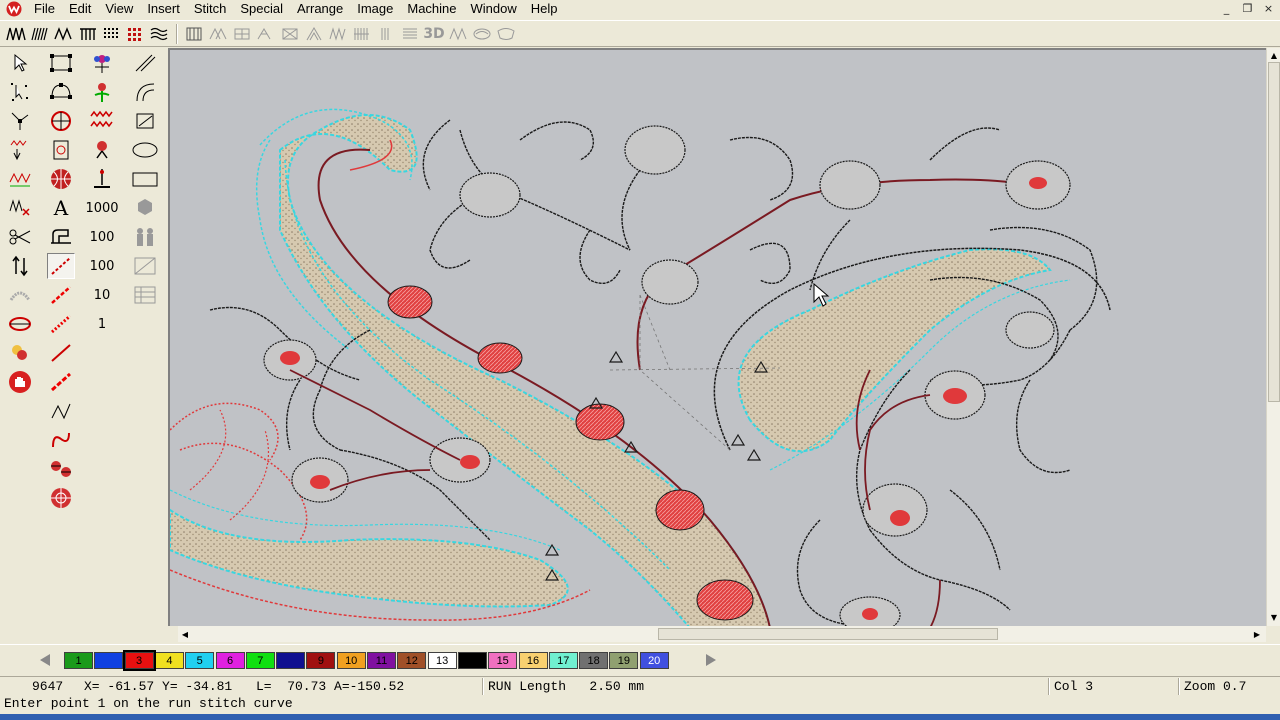 This screenshot has height=720, width=1280. What do you see at coordinates (194, 34) in the screenshot?
I see `grid-select-icon` at bounding box center [194, 34].